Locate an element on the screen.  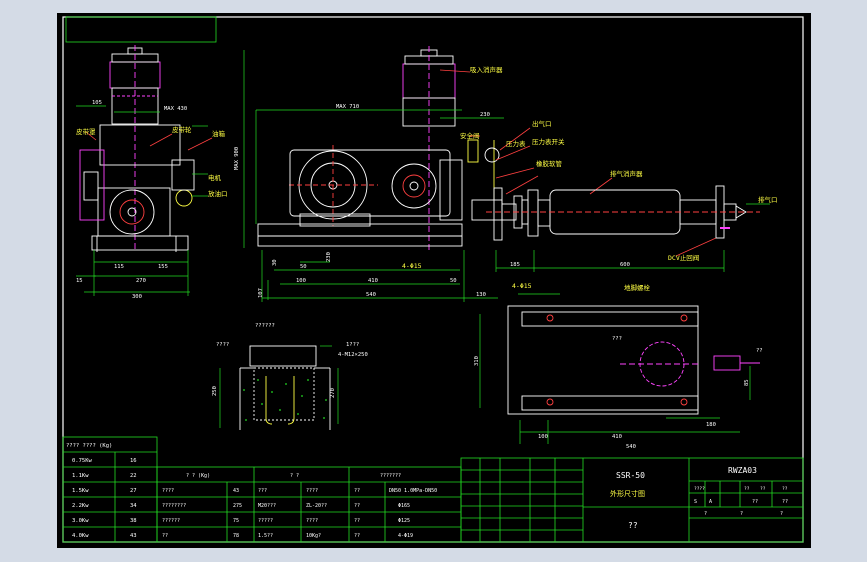
param-cell: 10Kg? is located at coordinates (313, 536).